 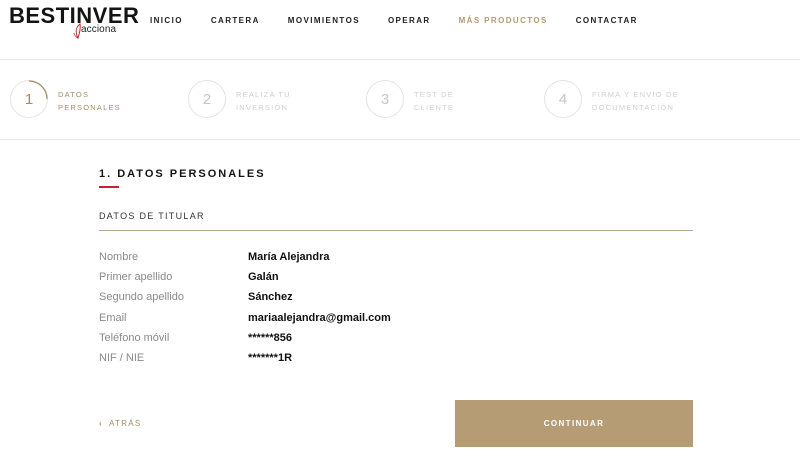 What do you see at coordinates (319, 317) in the screenshot?
I see `field-value: mariaalejandra@gmail.com` at bounding box center [319, 317].